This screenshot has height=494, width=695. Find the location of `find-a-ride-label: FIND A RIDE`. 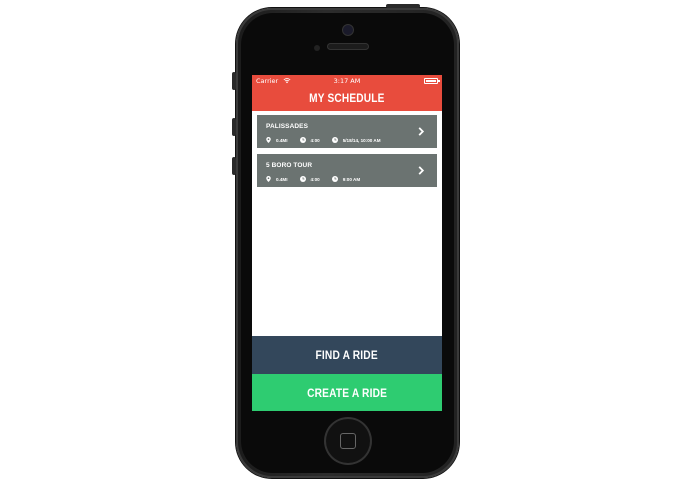

find-a-ride-label: FIND A RIDE is located at coordinates (347, 355).